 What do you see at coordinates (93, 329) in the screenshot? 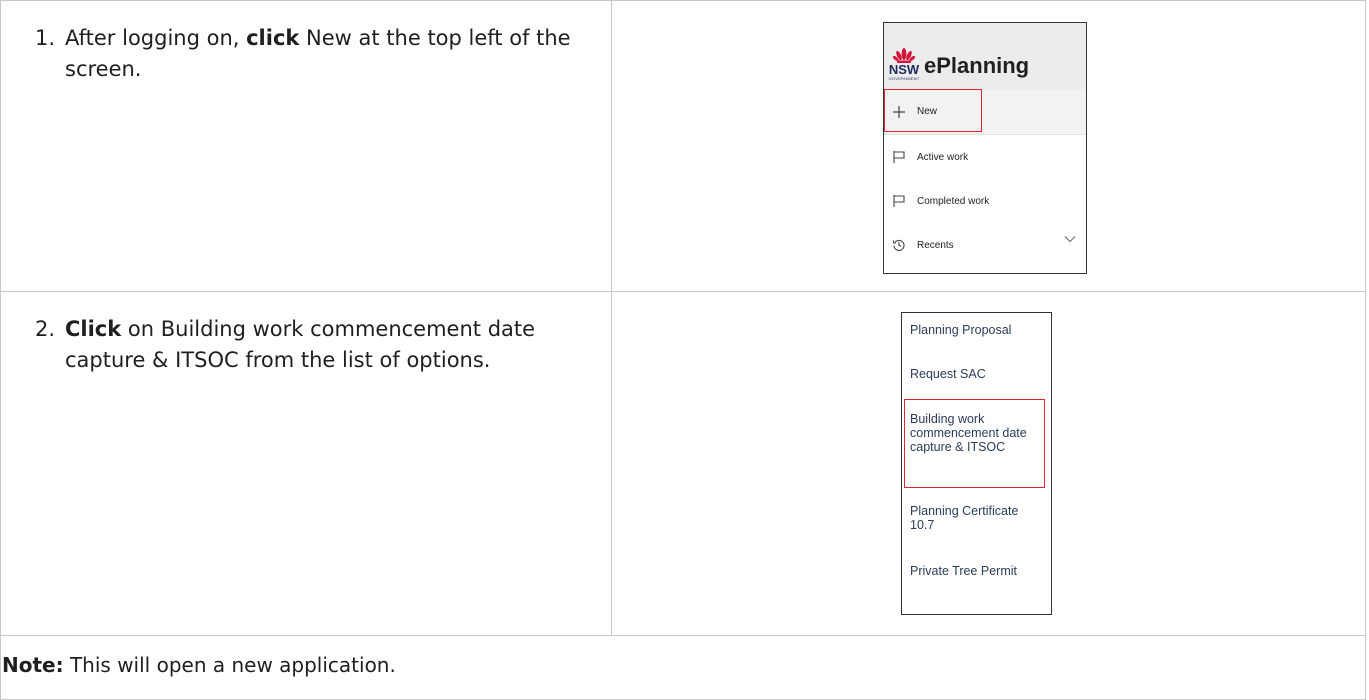
I see `step-2-keyword: Click` at bounding box center [93, 329].